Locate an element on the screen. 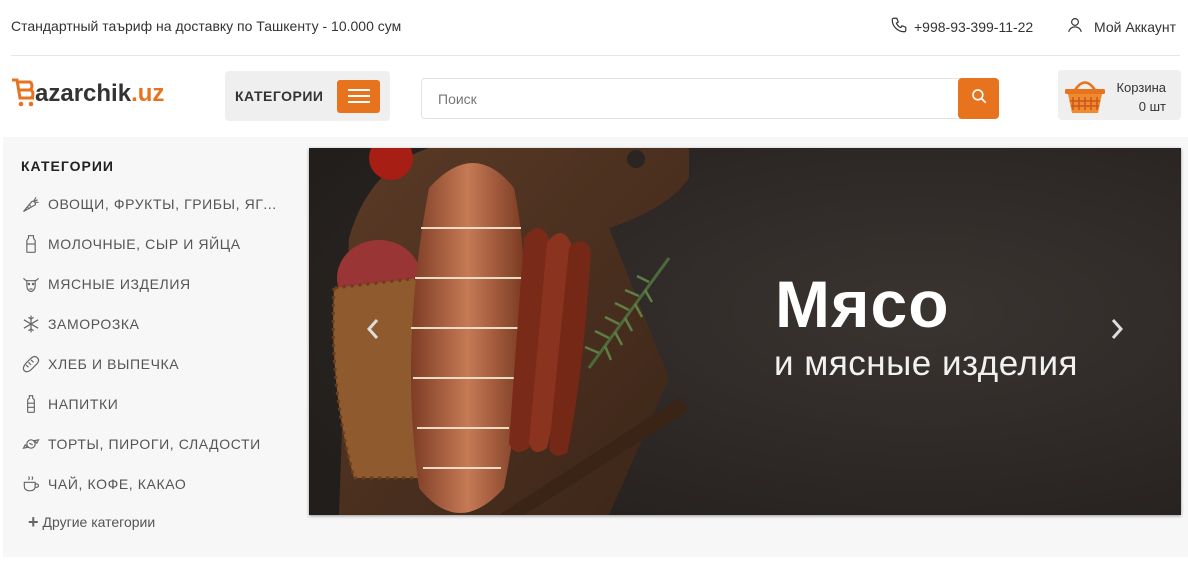 This screenshot has height=562, width=1188. phone-link: +998-93-399-11-22 is located at coordinates (961, 26).